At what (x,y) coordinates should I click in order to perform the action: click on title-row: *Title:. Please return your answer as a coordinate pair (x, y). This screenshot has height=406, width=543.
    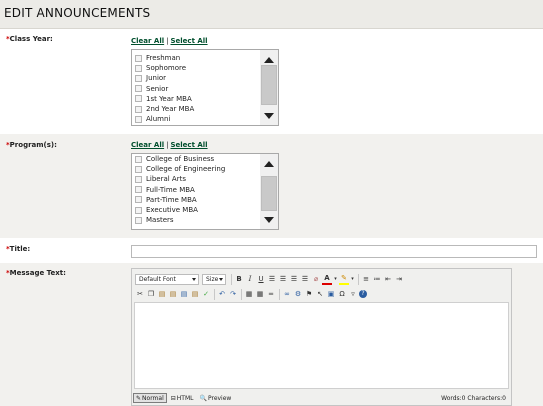
    Looking at the image, I should click on (271, 250).